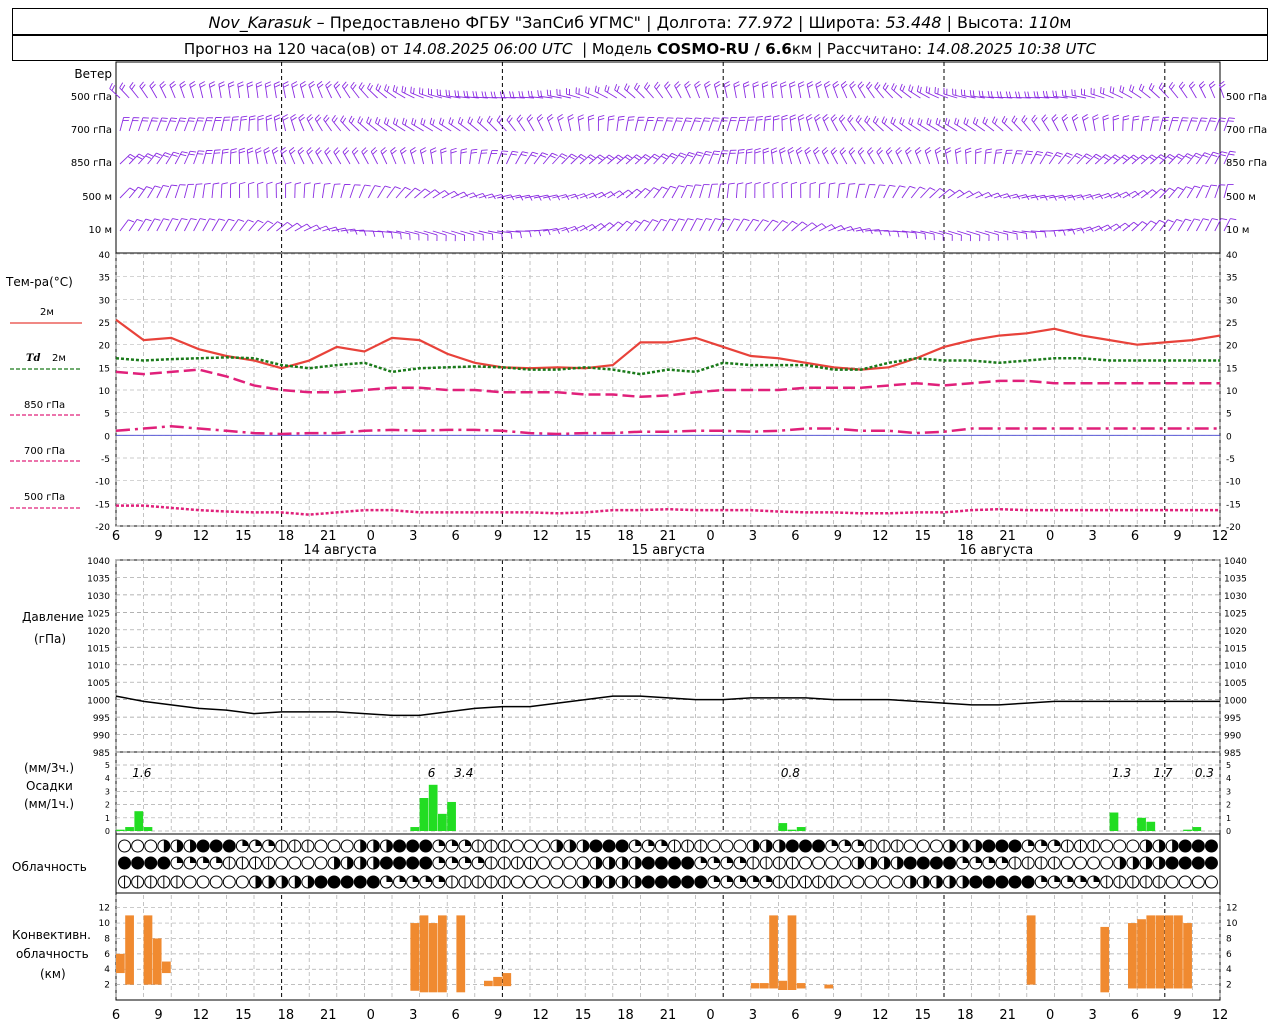  I want to click on temp-tick-right: -5, so click(1230, 460).